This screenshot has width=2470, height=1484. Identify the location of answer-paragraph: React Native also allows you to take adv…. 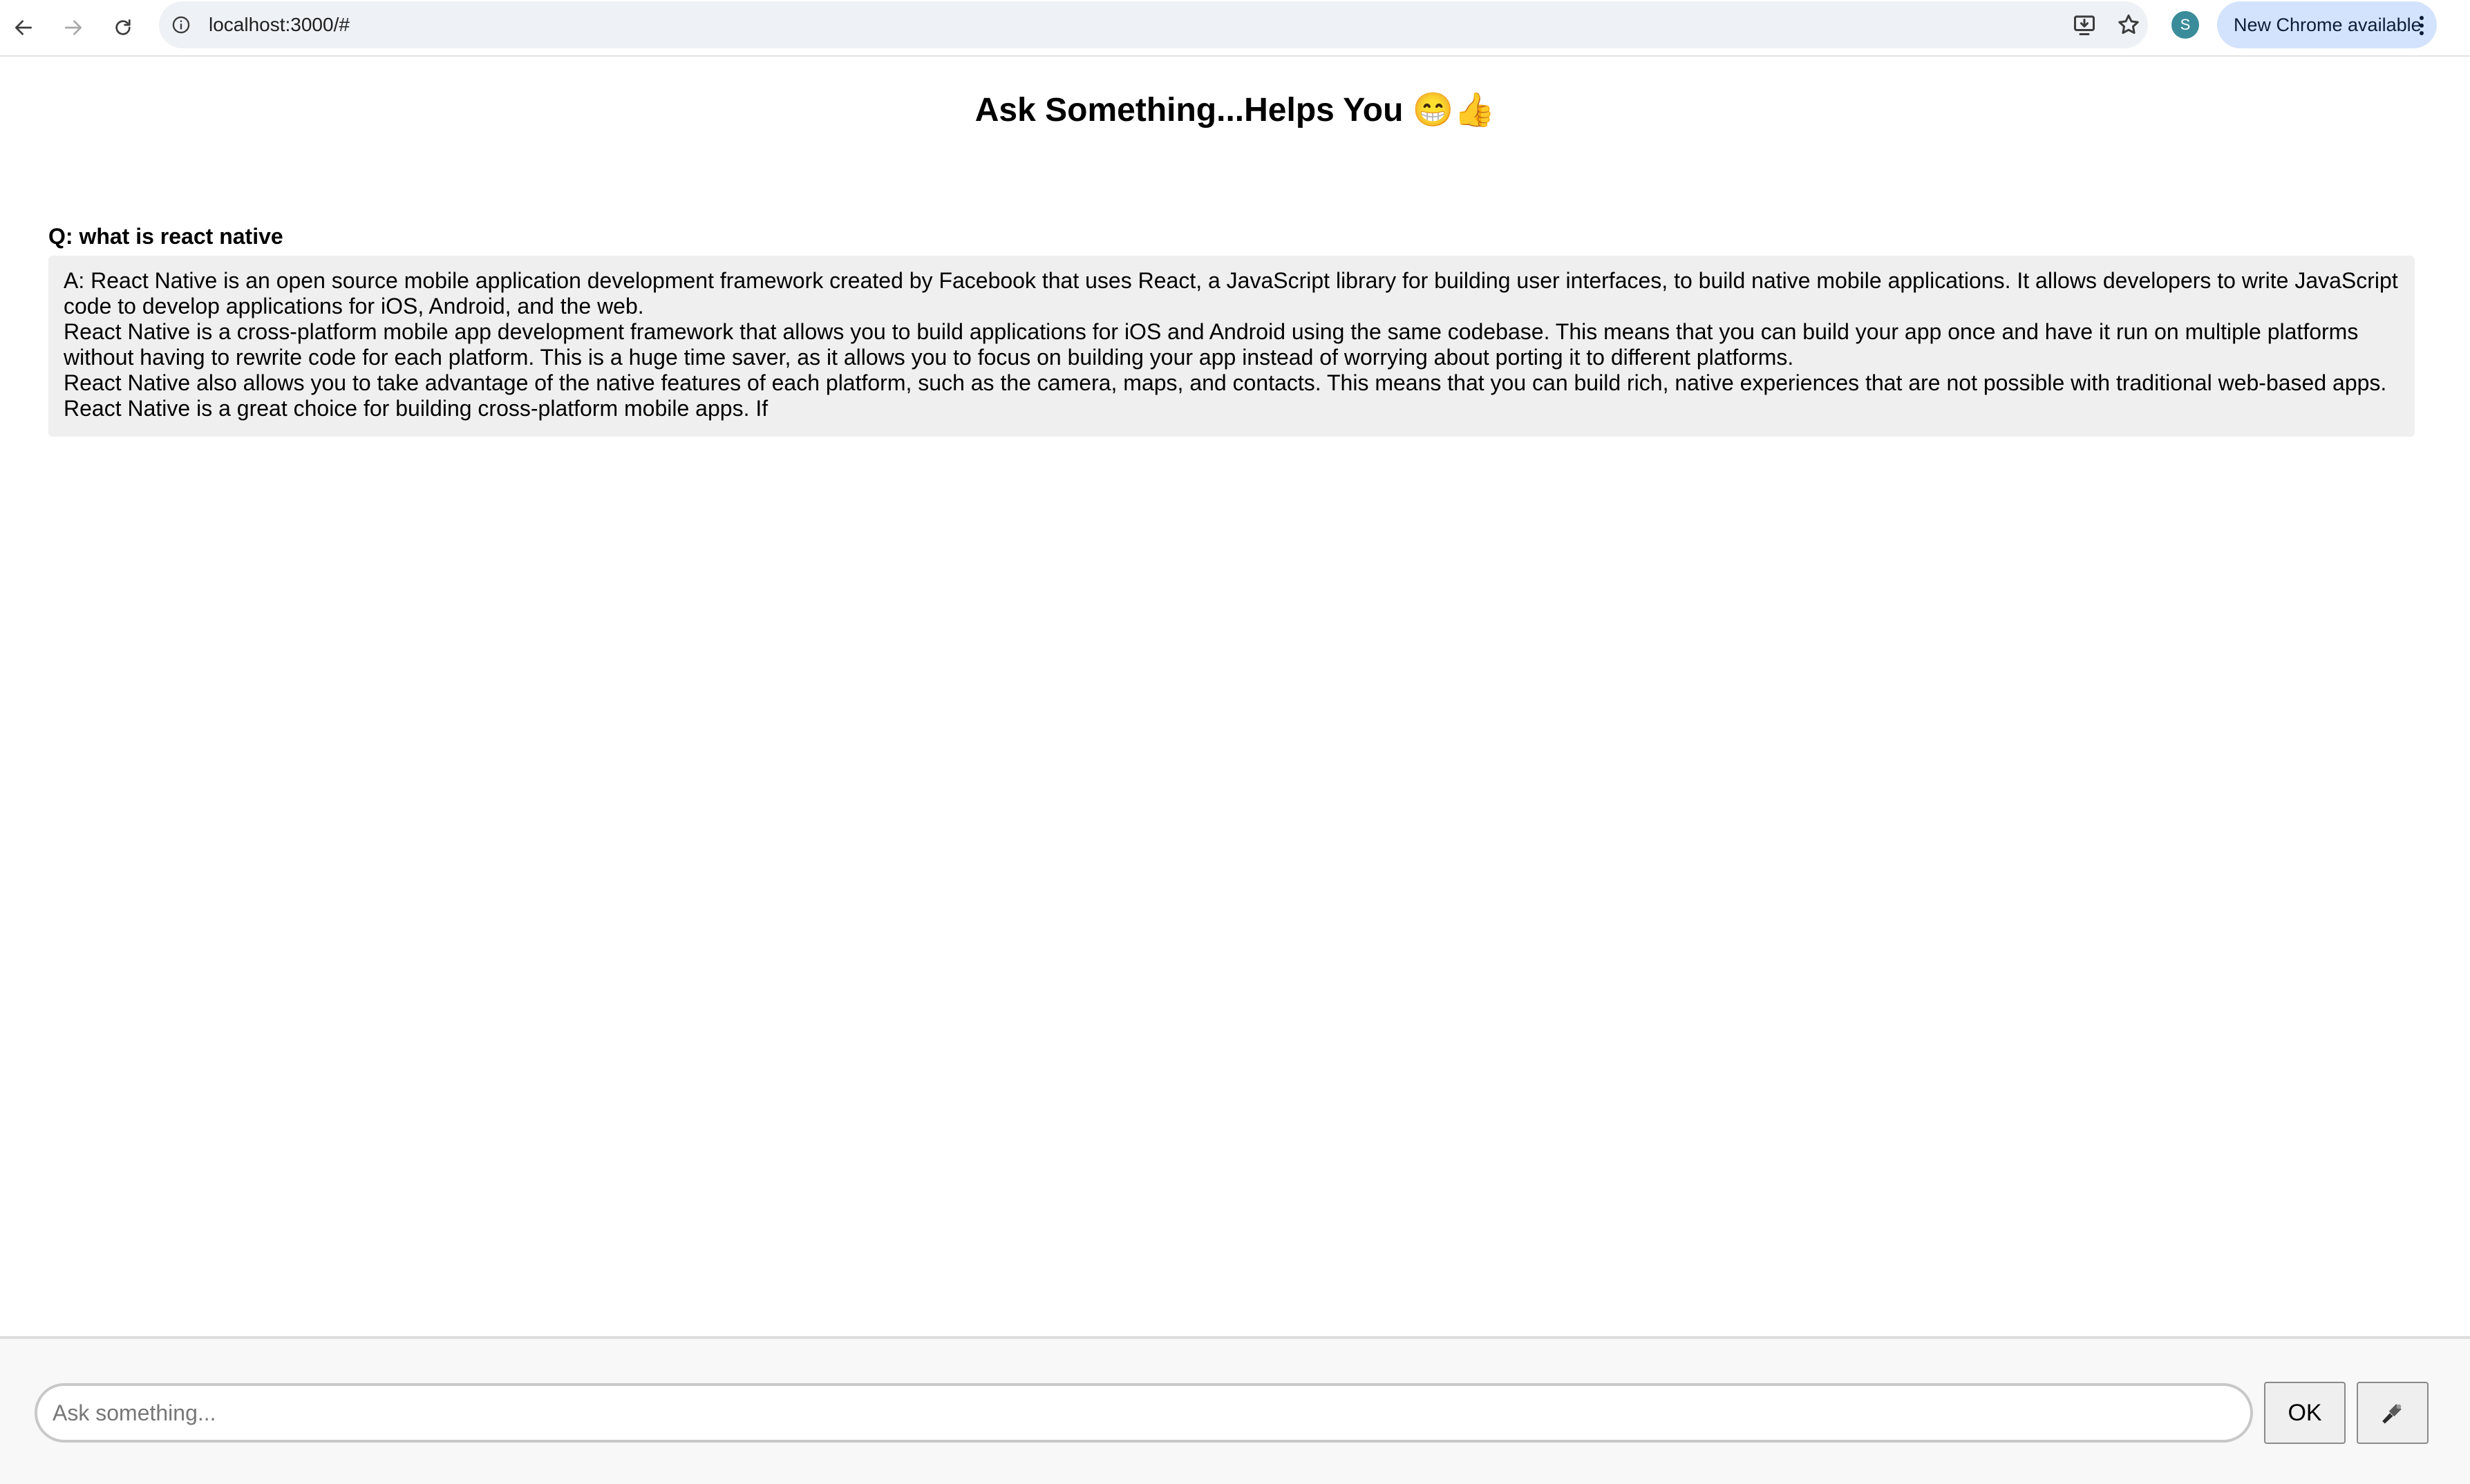
(1225, 382).